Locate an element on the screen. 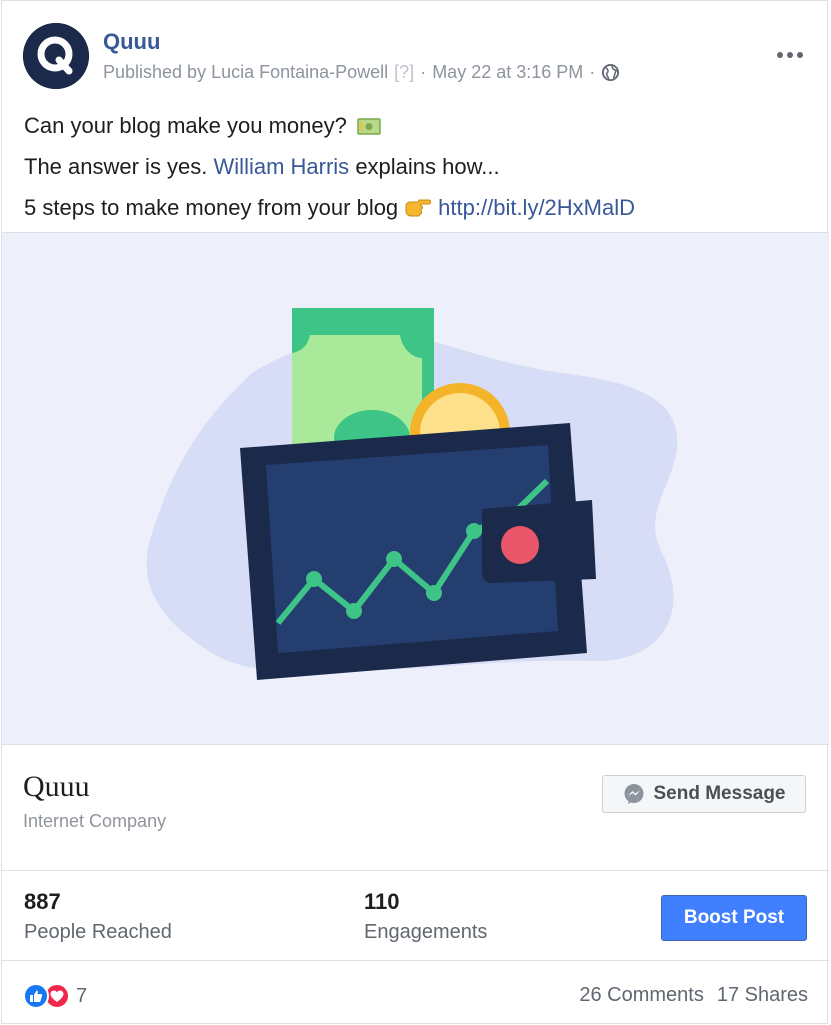  engagement-counts: 26 Comments 17 Shares is located at coordinates (693, 995).